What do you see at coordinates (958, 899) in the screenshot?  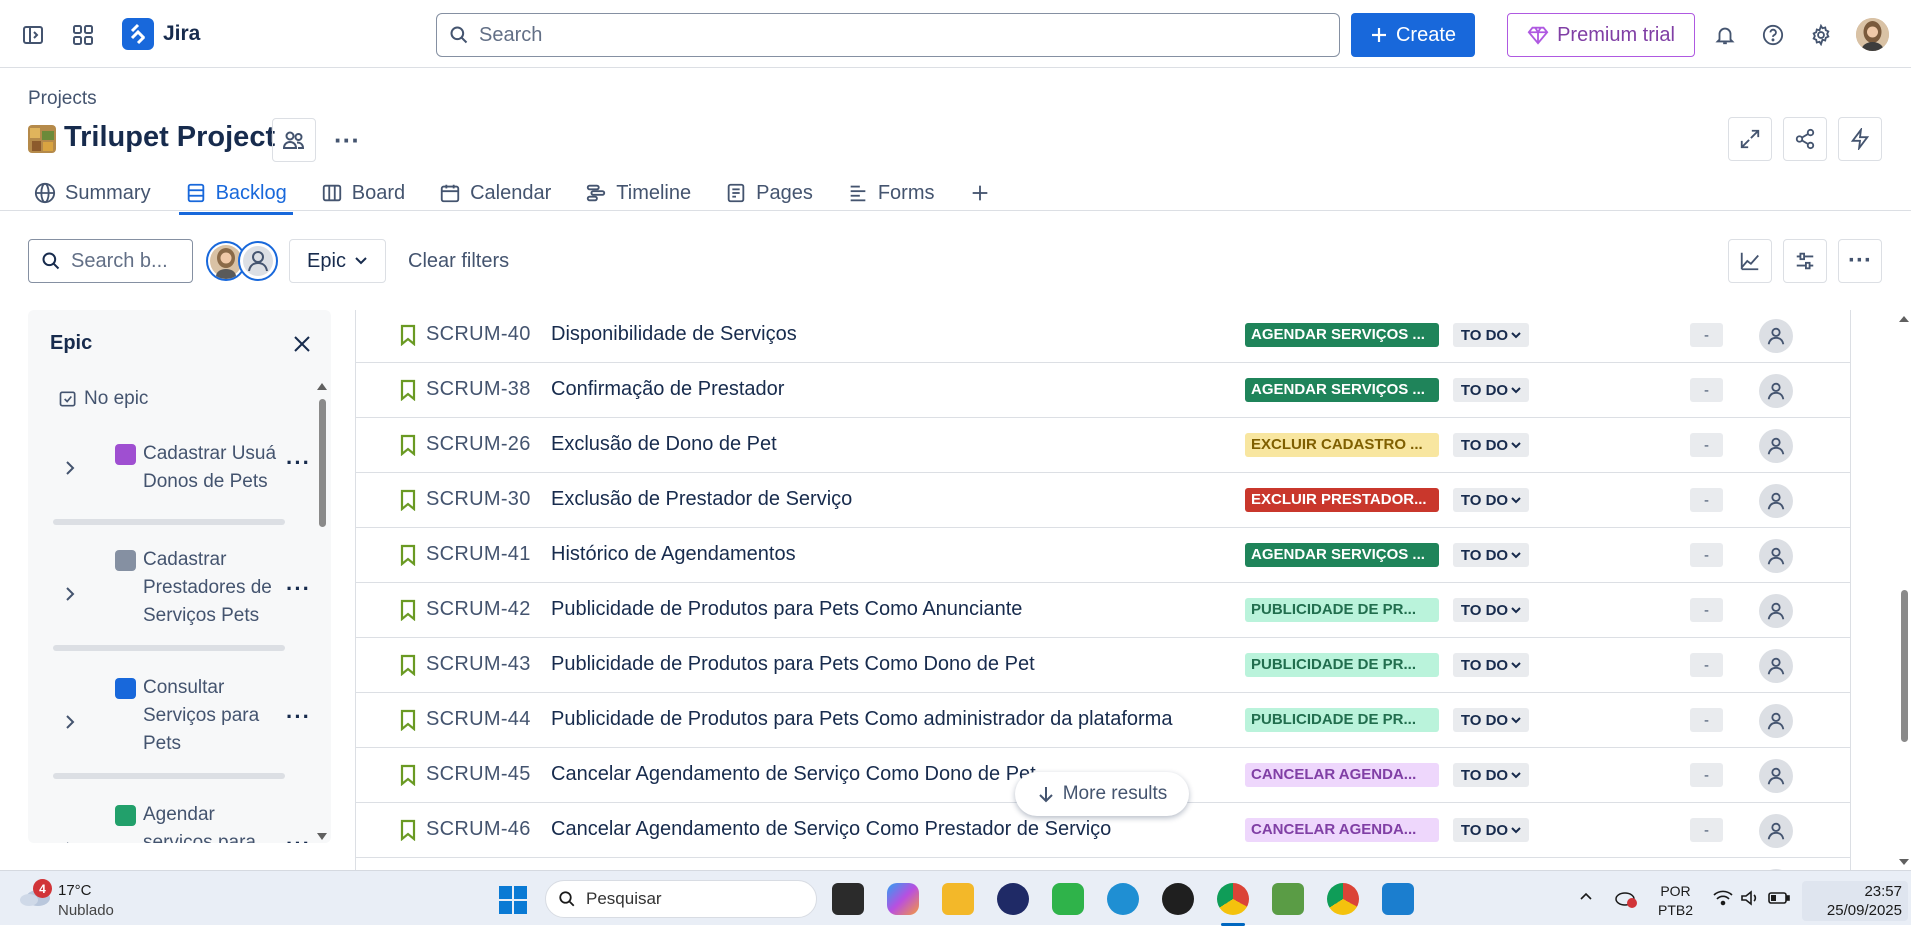 I see `file-explorer-icon` at bounding box center [958, 899].